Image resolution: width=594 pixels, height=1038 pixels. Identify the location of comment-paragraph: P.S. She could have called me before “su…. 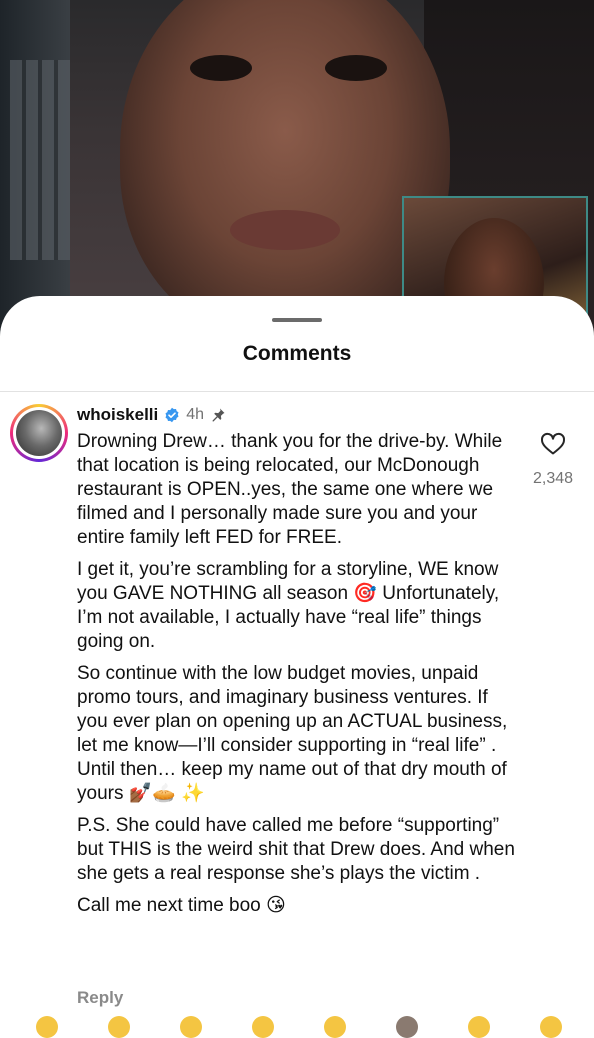
(296, 849).